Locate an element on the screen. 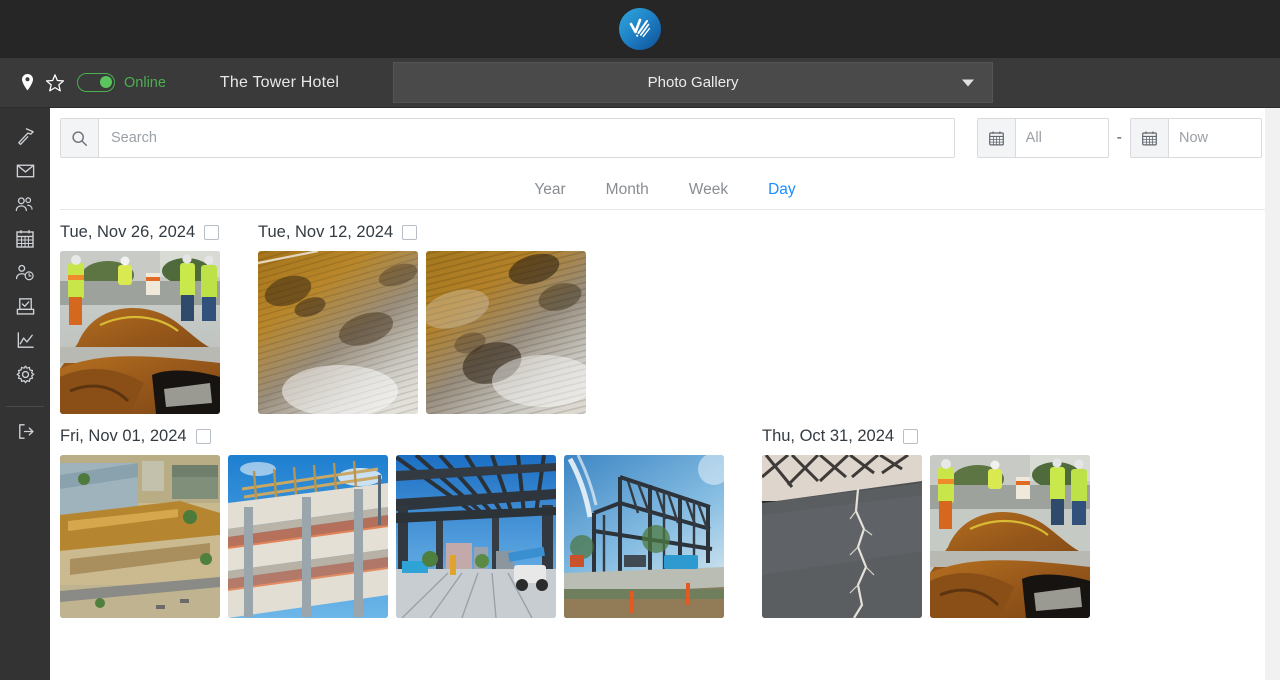  sidebar-item-reports is located at coordinates (25, 343).